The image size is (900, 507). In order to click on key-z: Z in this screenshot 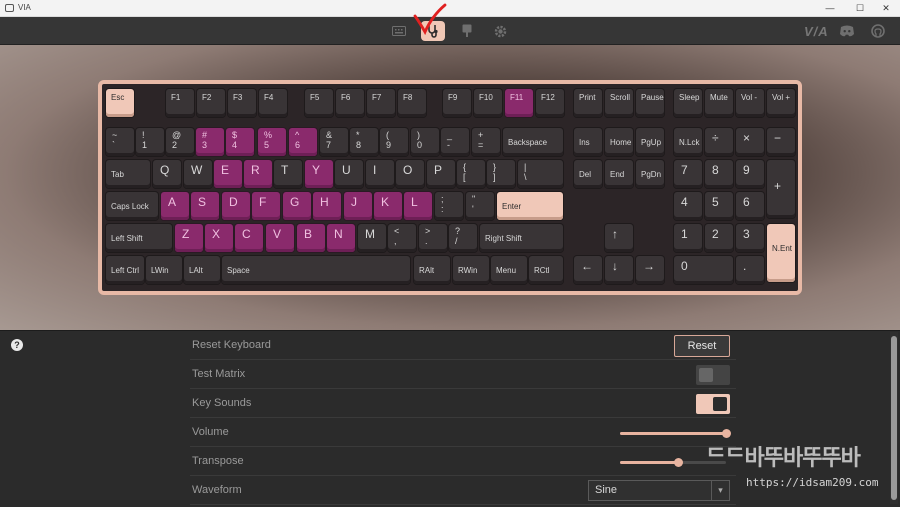, I will do `click(189, 238)`.